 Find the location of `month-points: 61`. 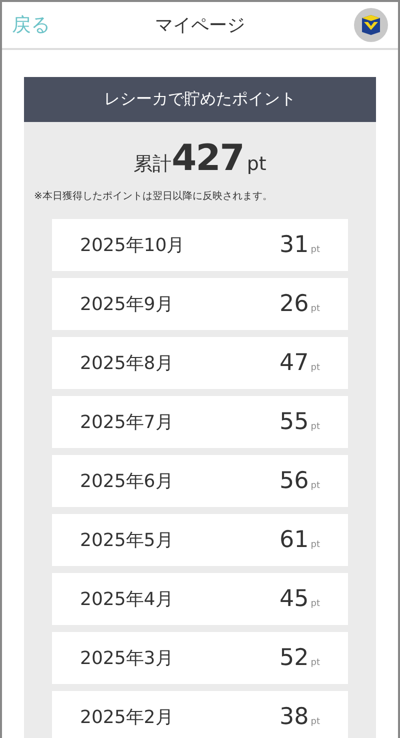

month-points: 61 is located at coordinates (294, 540).